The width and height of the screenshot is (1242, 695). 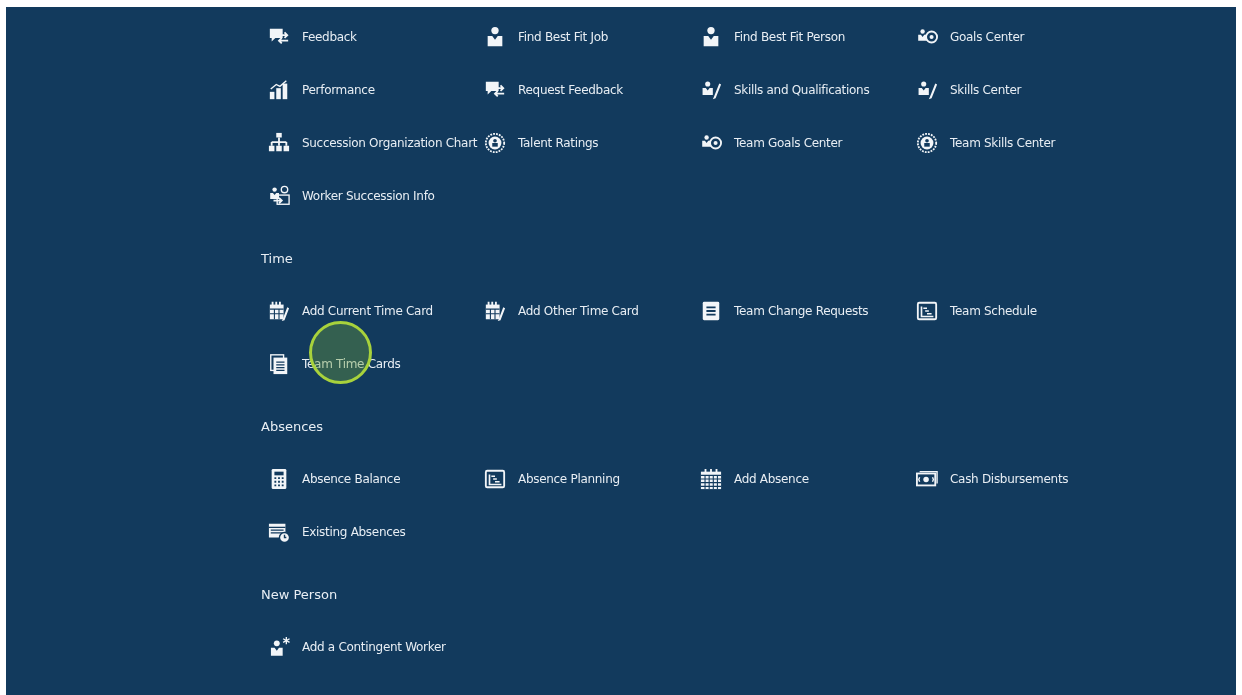 What do you see at coordinates (973, 310) in the screenshot?
I see `menu-link: Team Schedule` at bounding box center [973, 310].